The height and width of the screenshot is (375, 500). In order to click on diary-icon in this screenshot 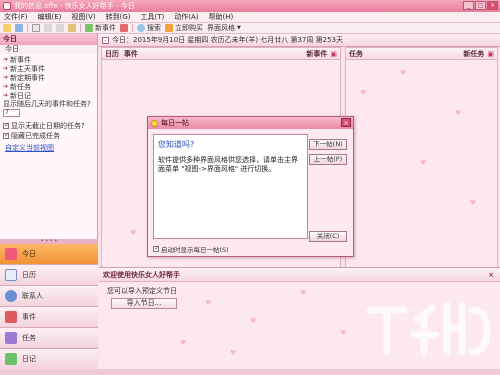, I will do `click(11, 359)`.